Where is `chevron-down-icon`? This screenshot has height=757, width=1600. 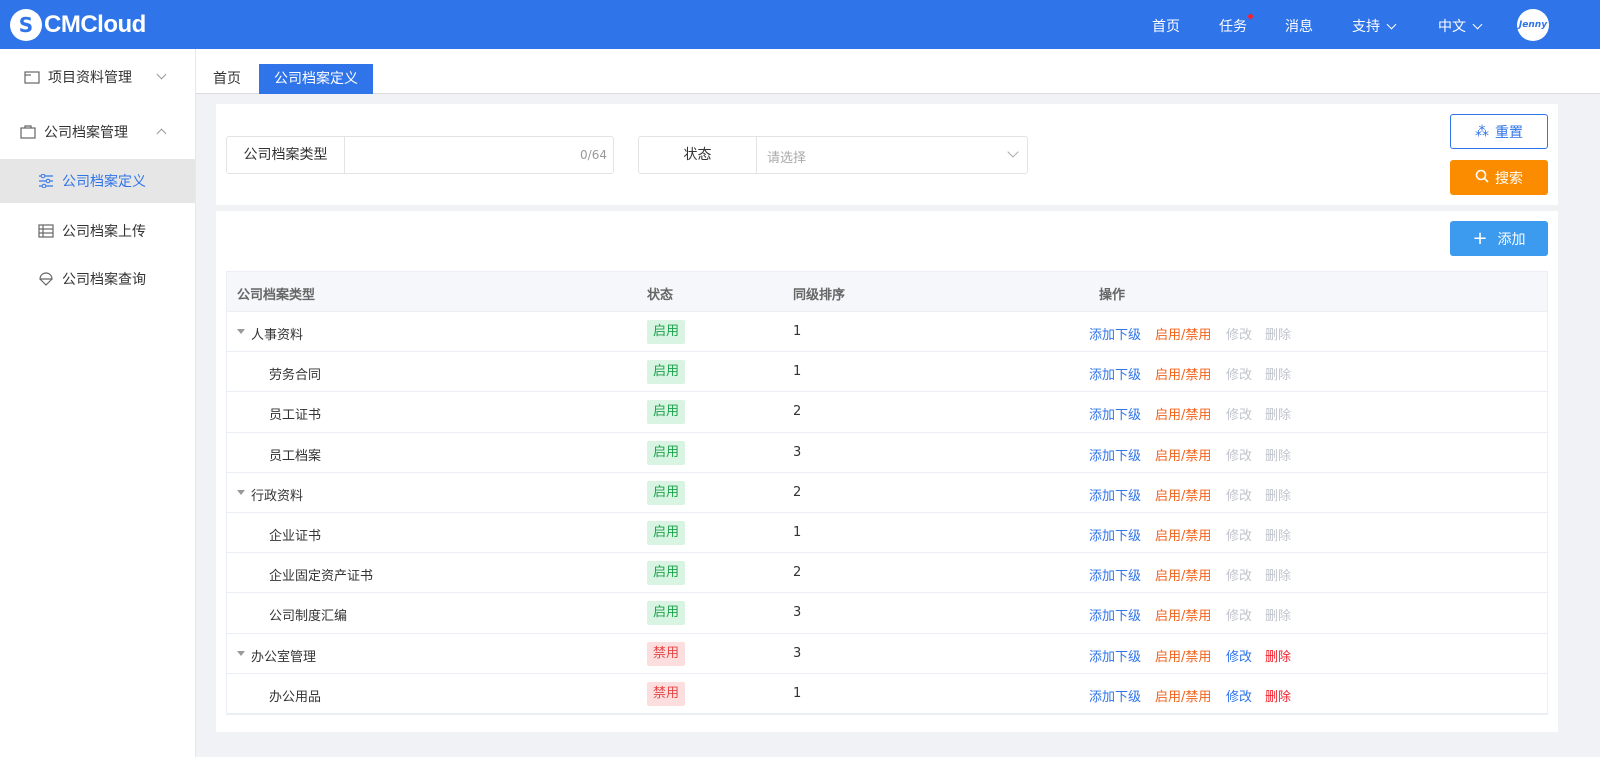 chevron-down-icon is located at coordinates (1391, 24).